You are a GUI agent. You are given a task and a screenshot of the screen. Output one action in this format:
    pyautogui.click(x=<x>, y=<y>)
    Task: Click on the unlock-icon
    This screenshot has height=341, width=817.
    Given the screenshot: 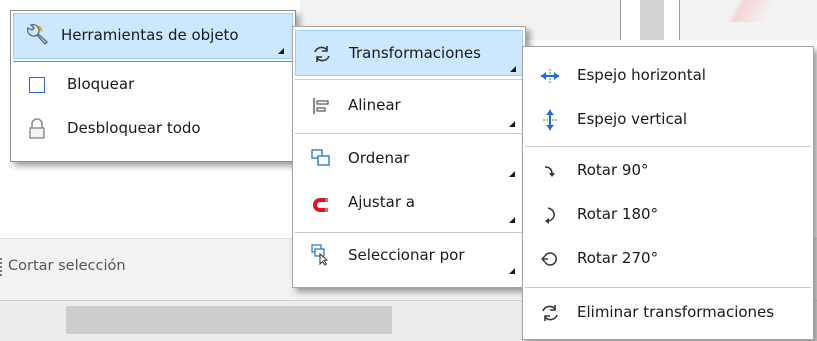 What is the action you would take?
    pyautogui.click(x=37, y=128)
    